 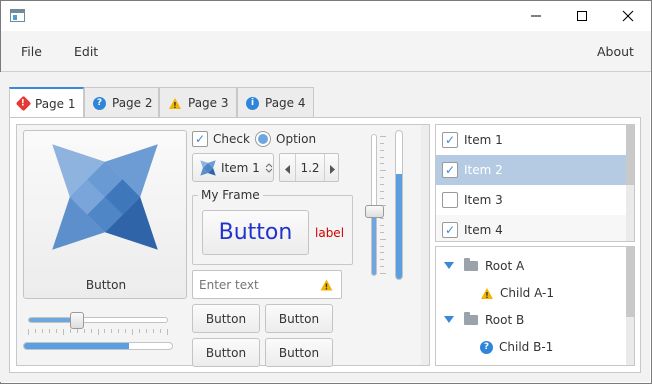 What do you see at coordinates (296, 139) in the screenshot?
I see `option-label: Option` at bounding box center [296, 139].